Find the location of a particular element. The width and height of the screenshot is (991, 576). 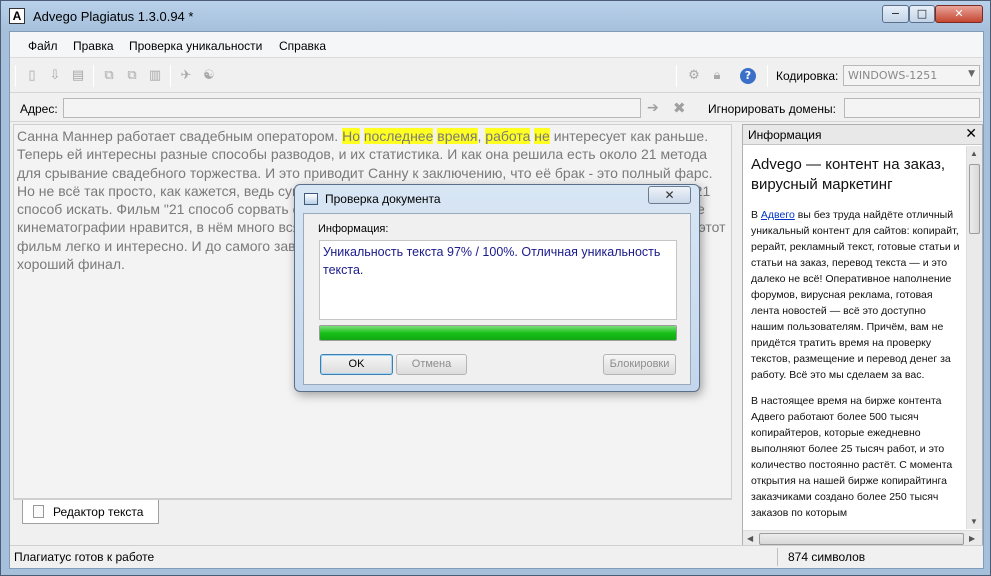

info-panel-title: Информация is located at coordinates (785, 135).